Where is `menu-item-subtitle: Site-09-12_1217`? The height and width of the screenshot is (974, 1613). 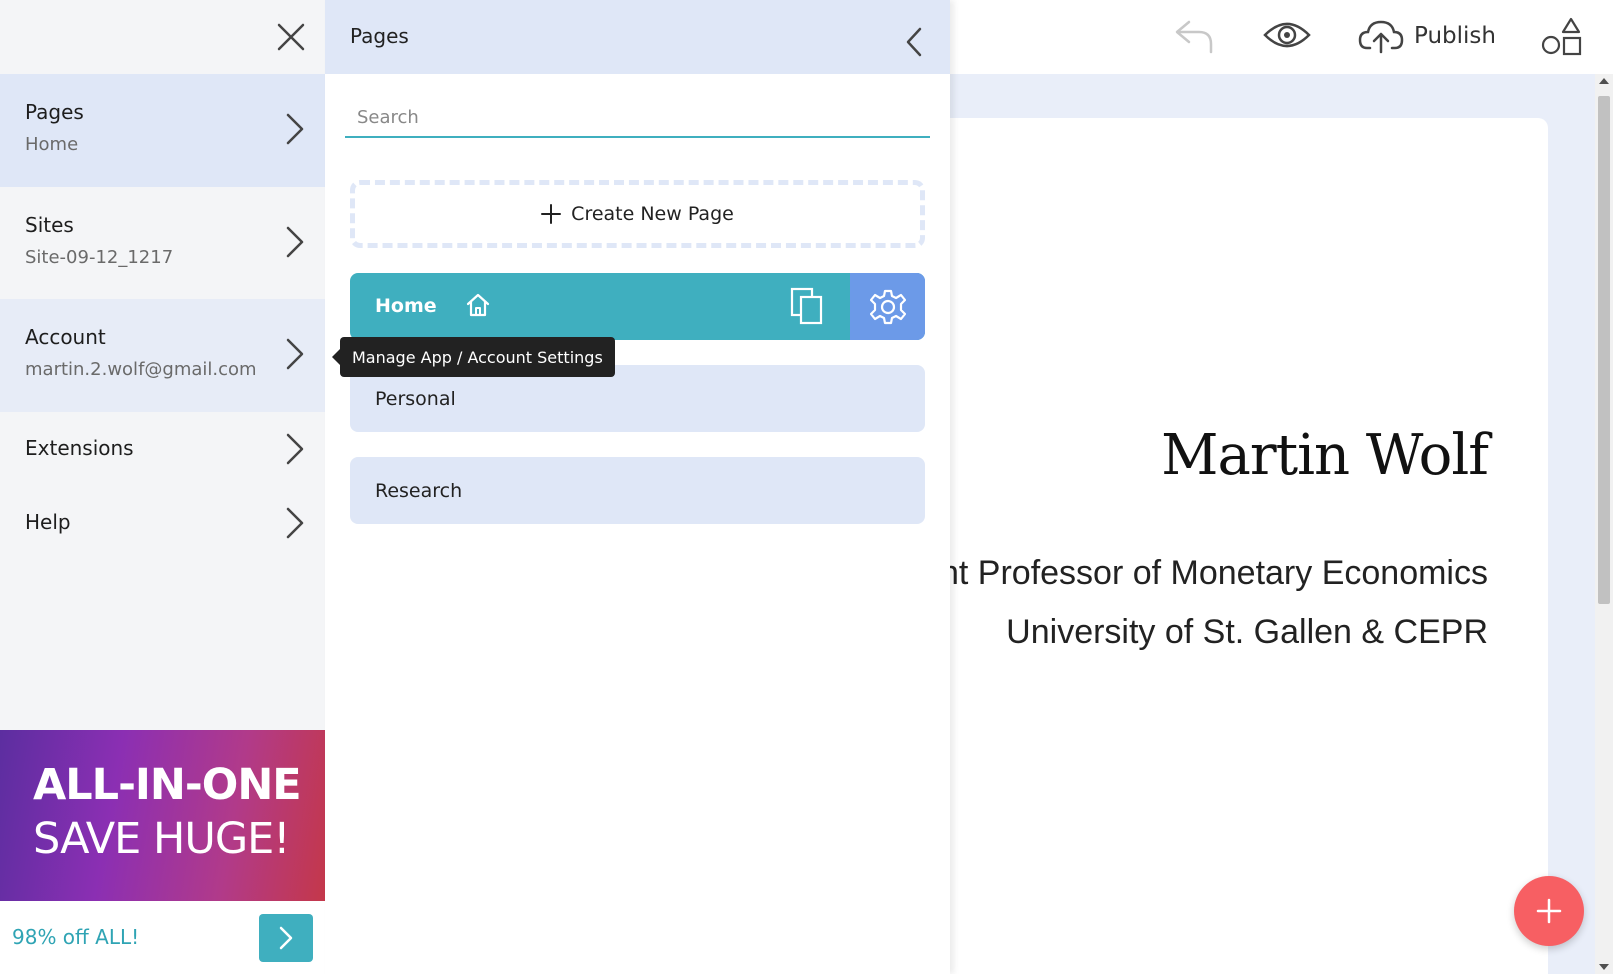
menu-item-subtitle: Site-09-12_1217 is located at coordinates (99, 257).